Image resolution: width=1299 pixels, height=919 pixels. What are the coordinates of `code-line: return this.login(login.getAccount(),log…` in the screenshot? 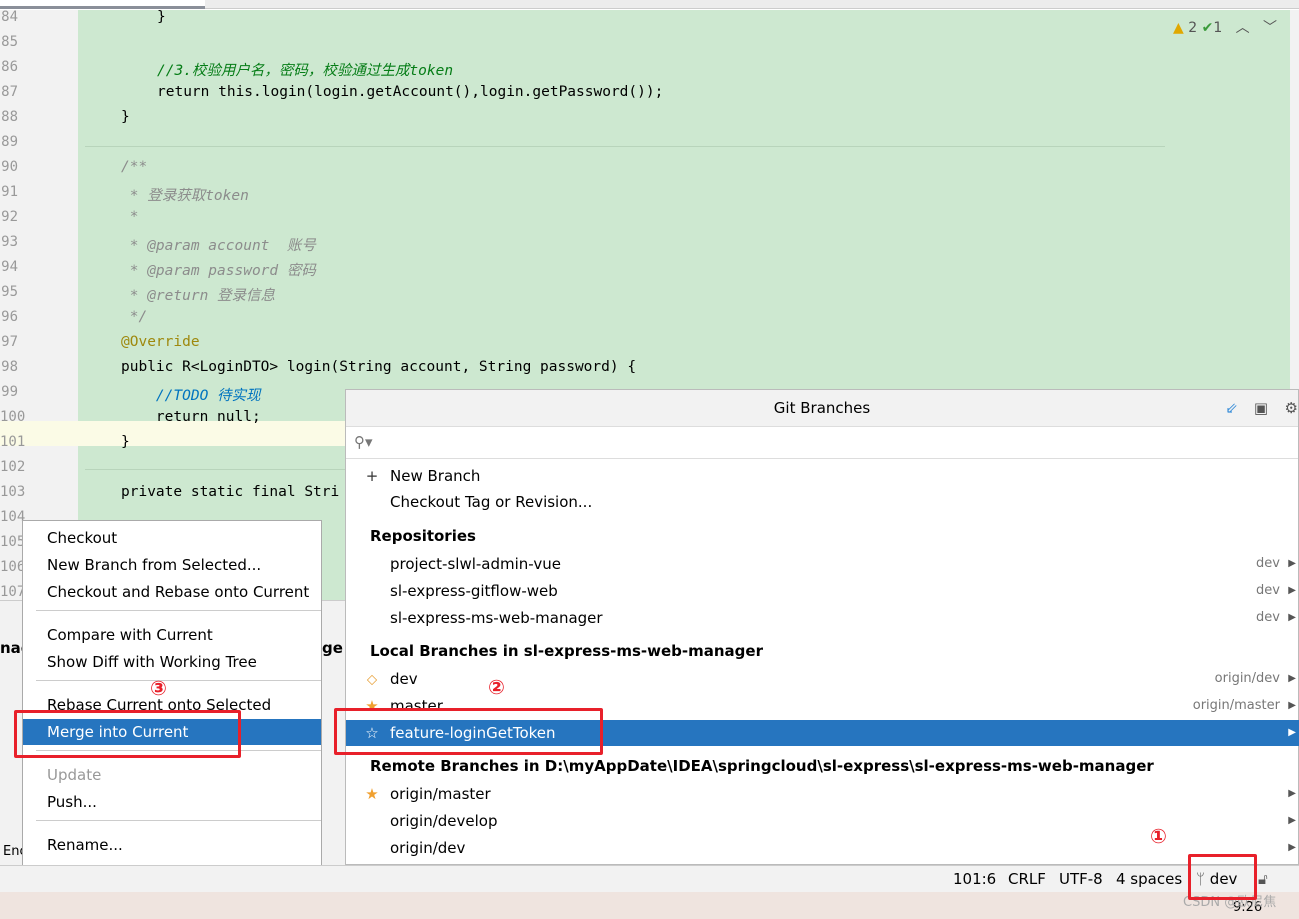 It's located at (410, 92).